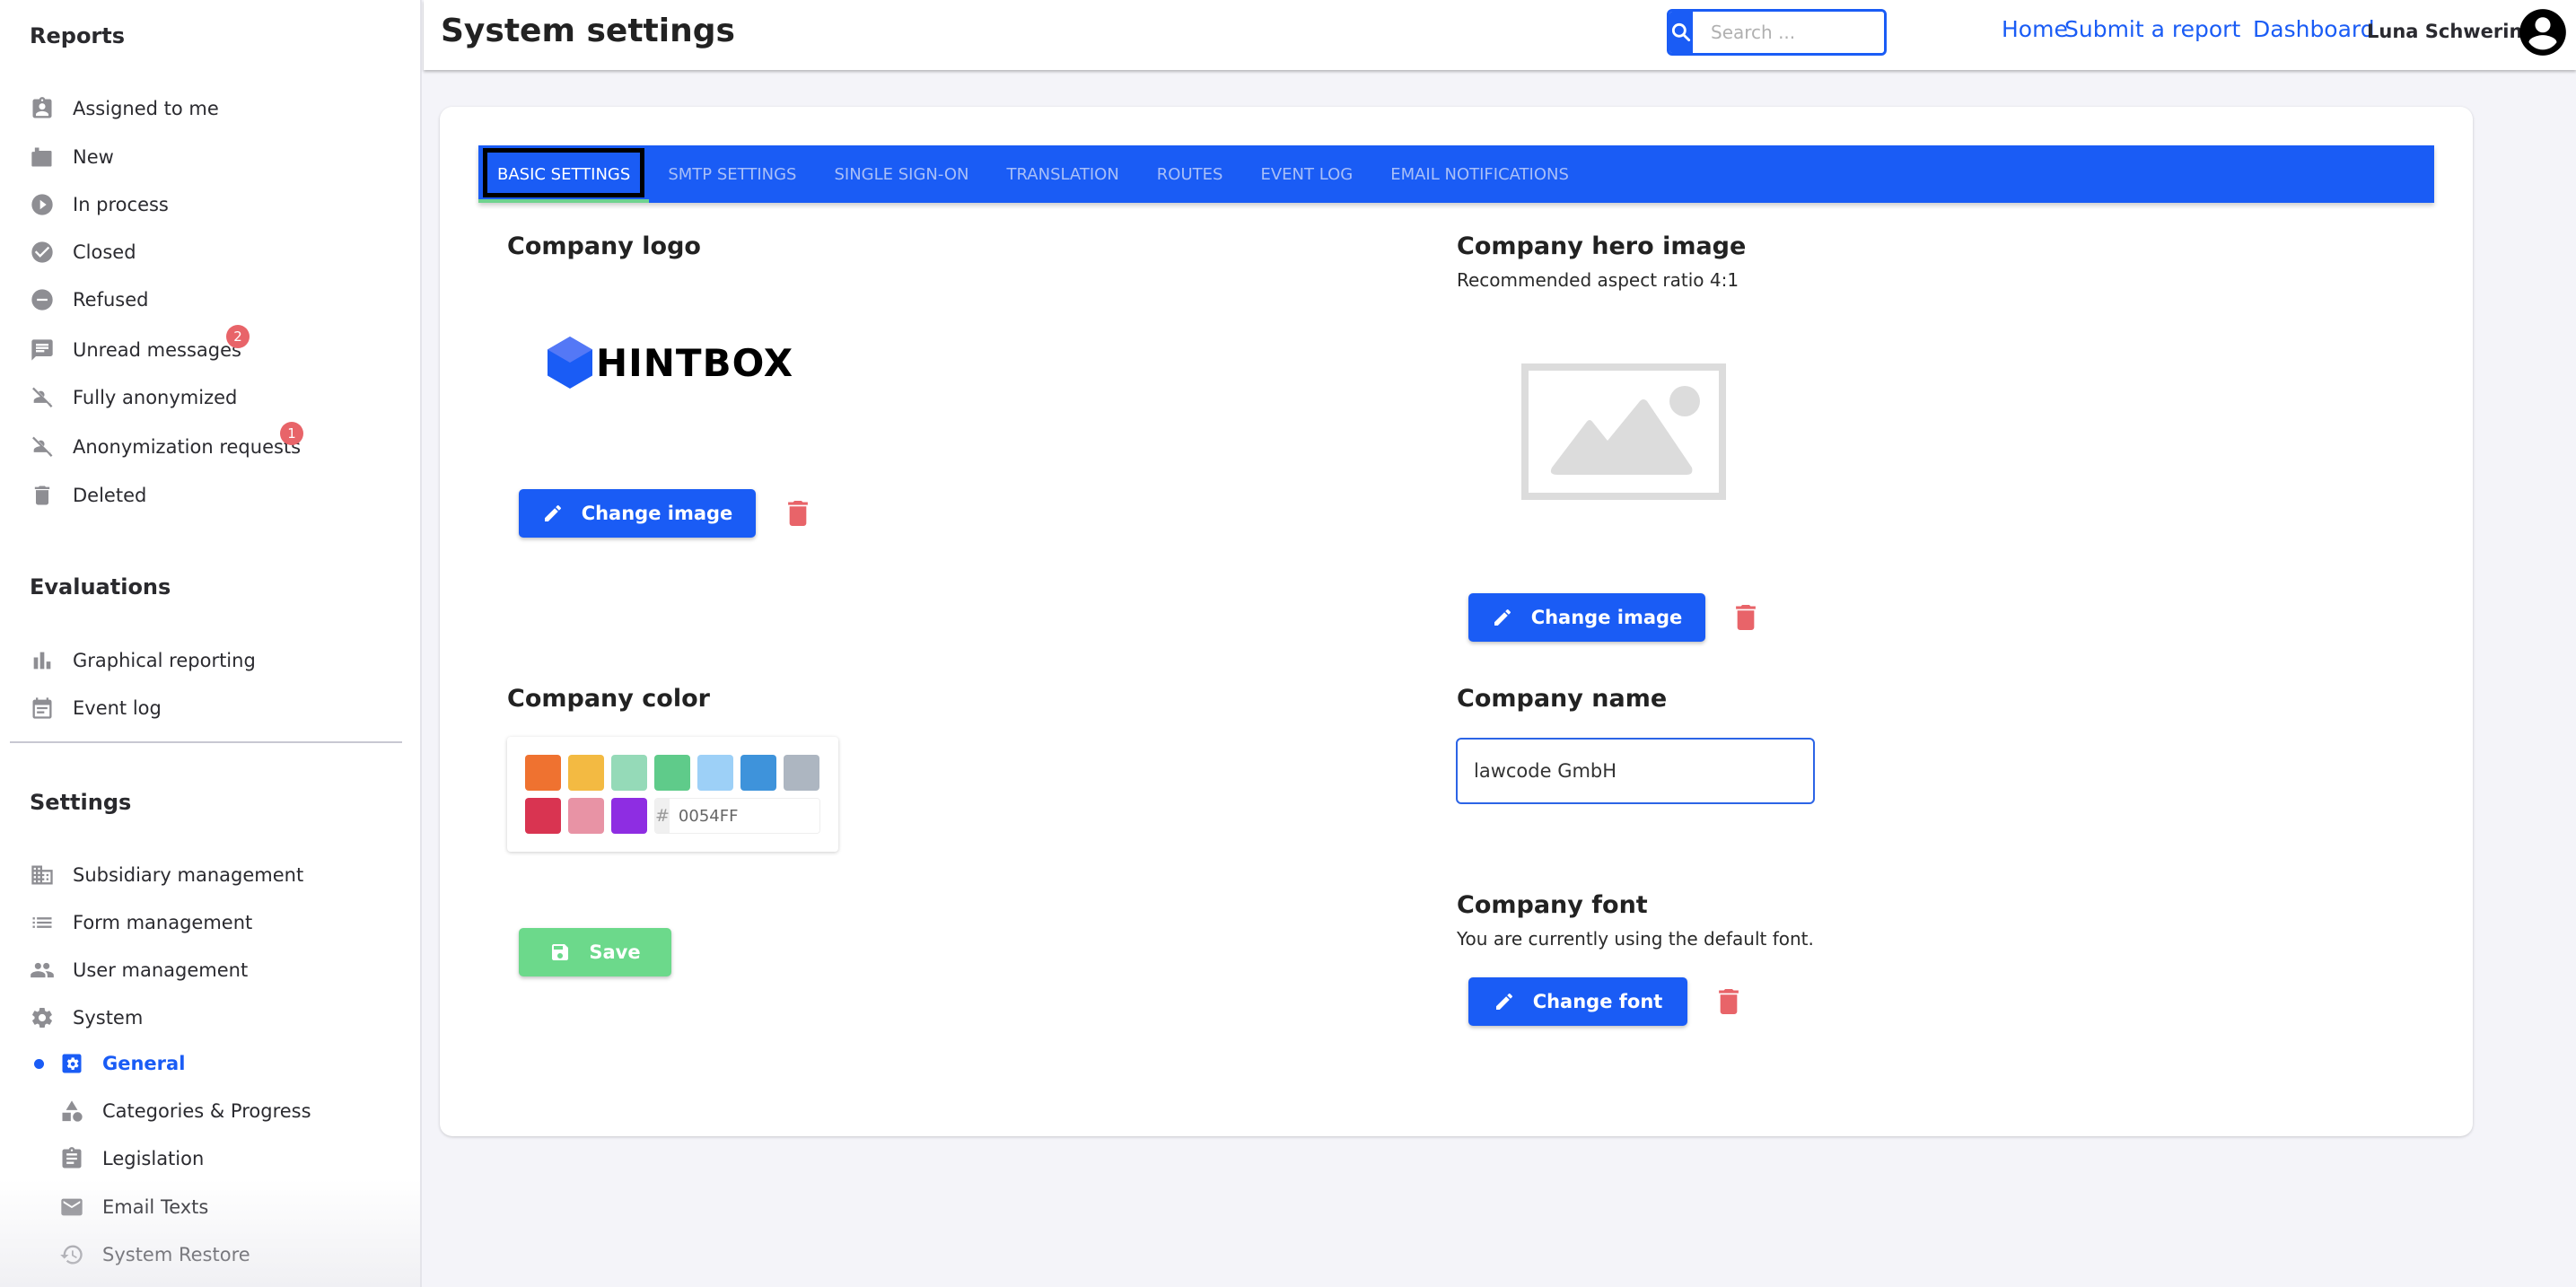 This screenshot has width=2576, height=1287. What do you see at coordinates (157, 350) in the screenshot?
I see `sidebar-item-label: Unread messages` at bounding box center [157, 350].